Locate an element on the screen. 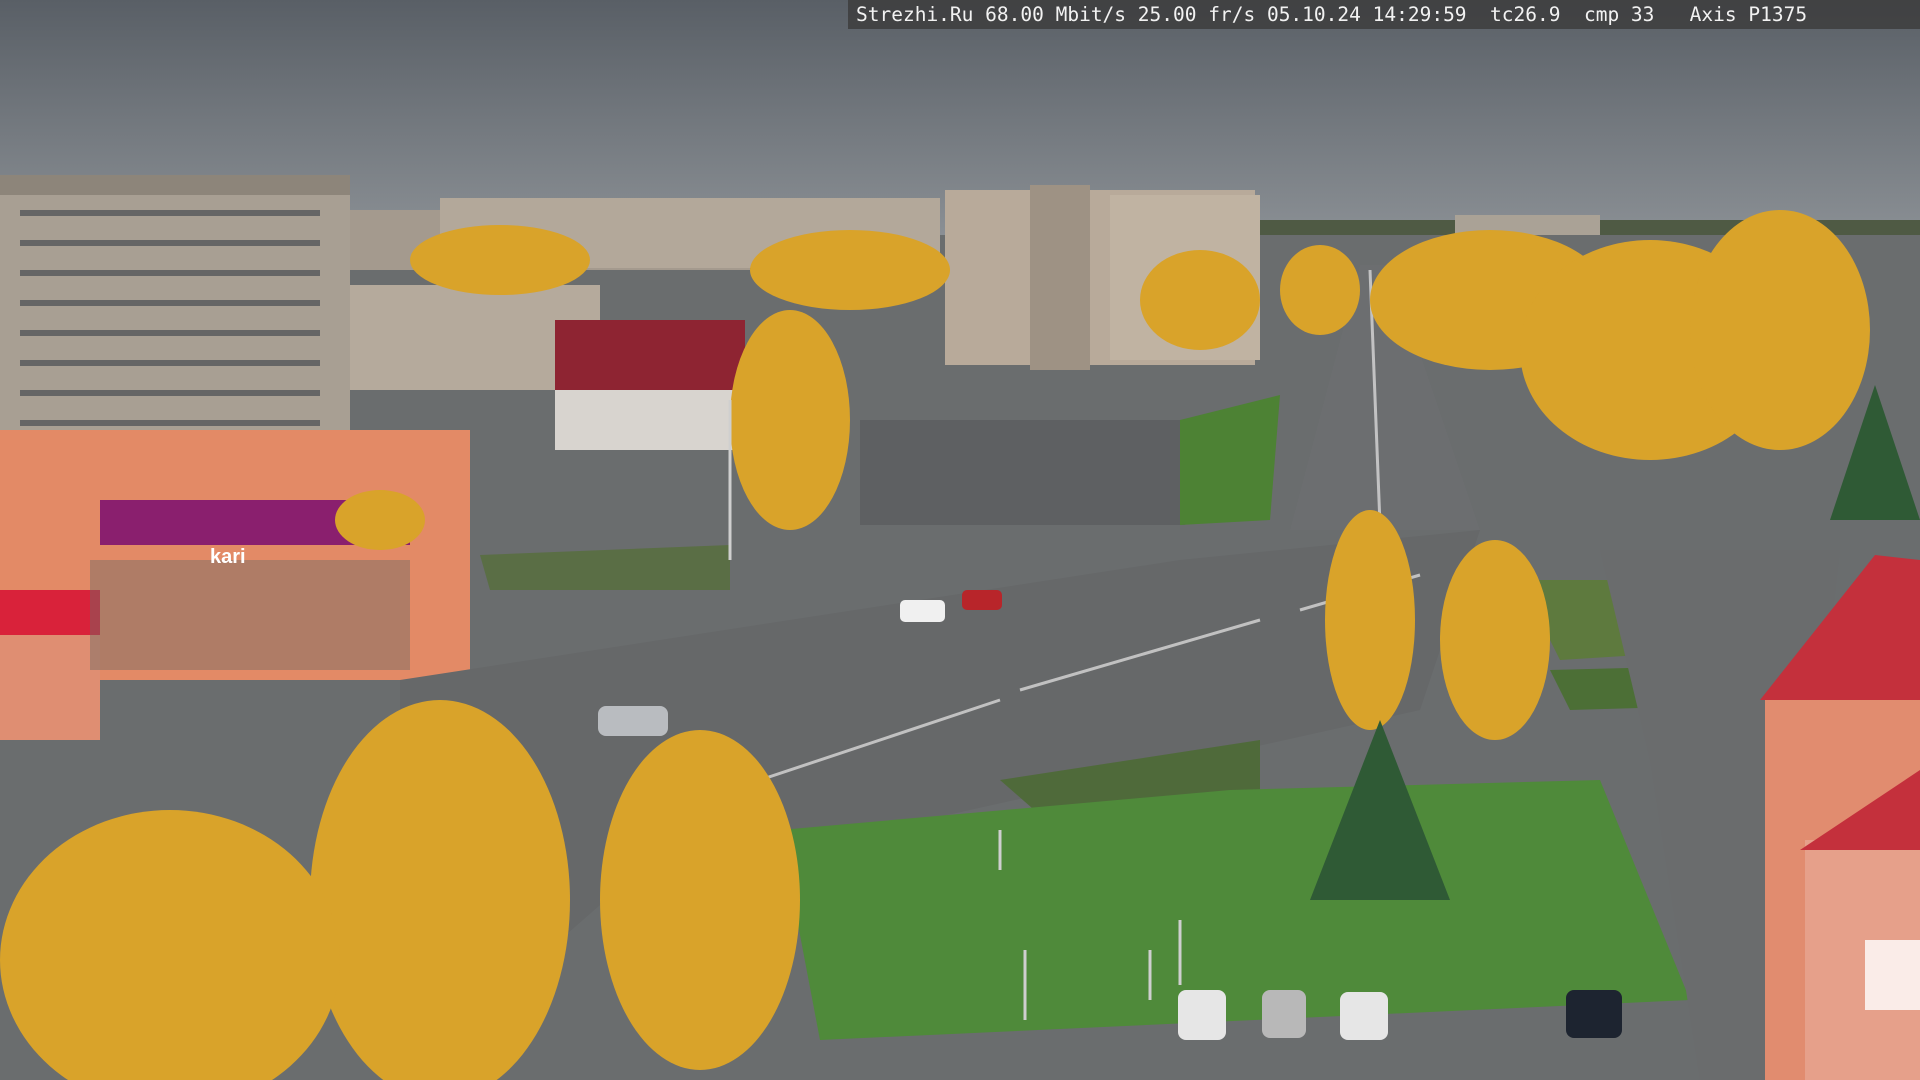 This screenshot has height=1080, width=1920. overlay-bitrate: 68.00 Mbit/s is located at coordinates (1056, 14).